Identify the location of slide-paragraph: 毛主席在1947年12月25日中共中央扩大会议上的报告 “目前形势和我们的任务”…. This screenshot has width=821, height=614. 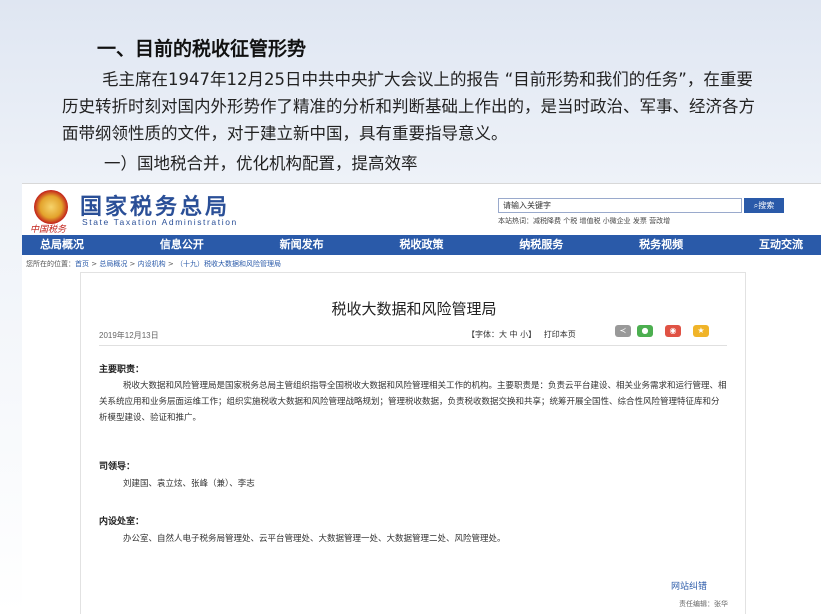
(408, 106).